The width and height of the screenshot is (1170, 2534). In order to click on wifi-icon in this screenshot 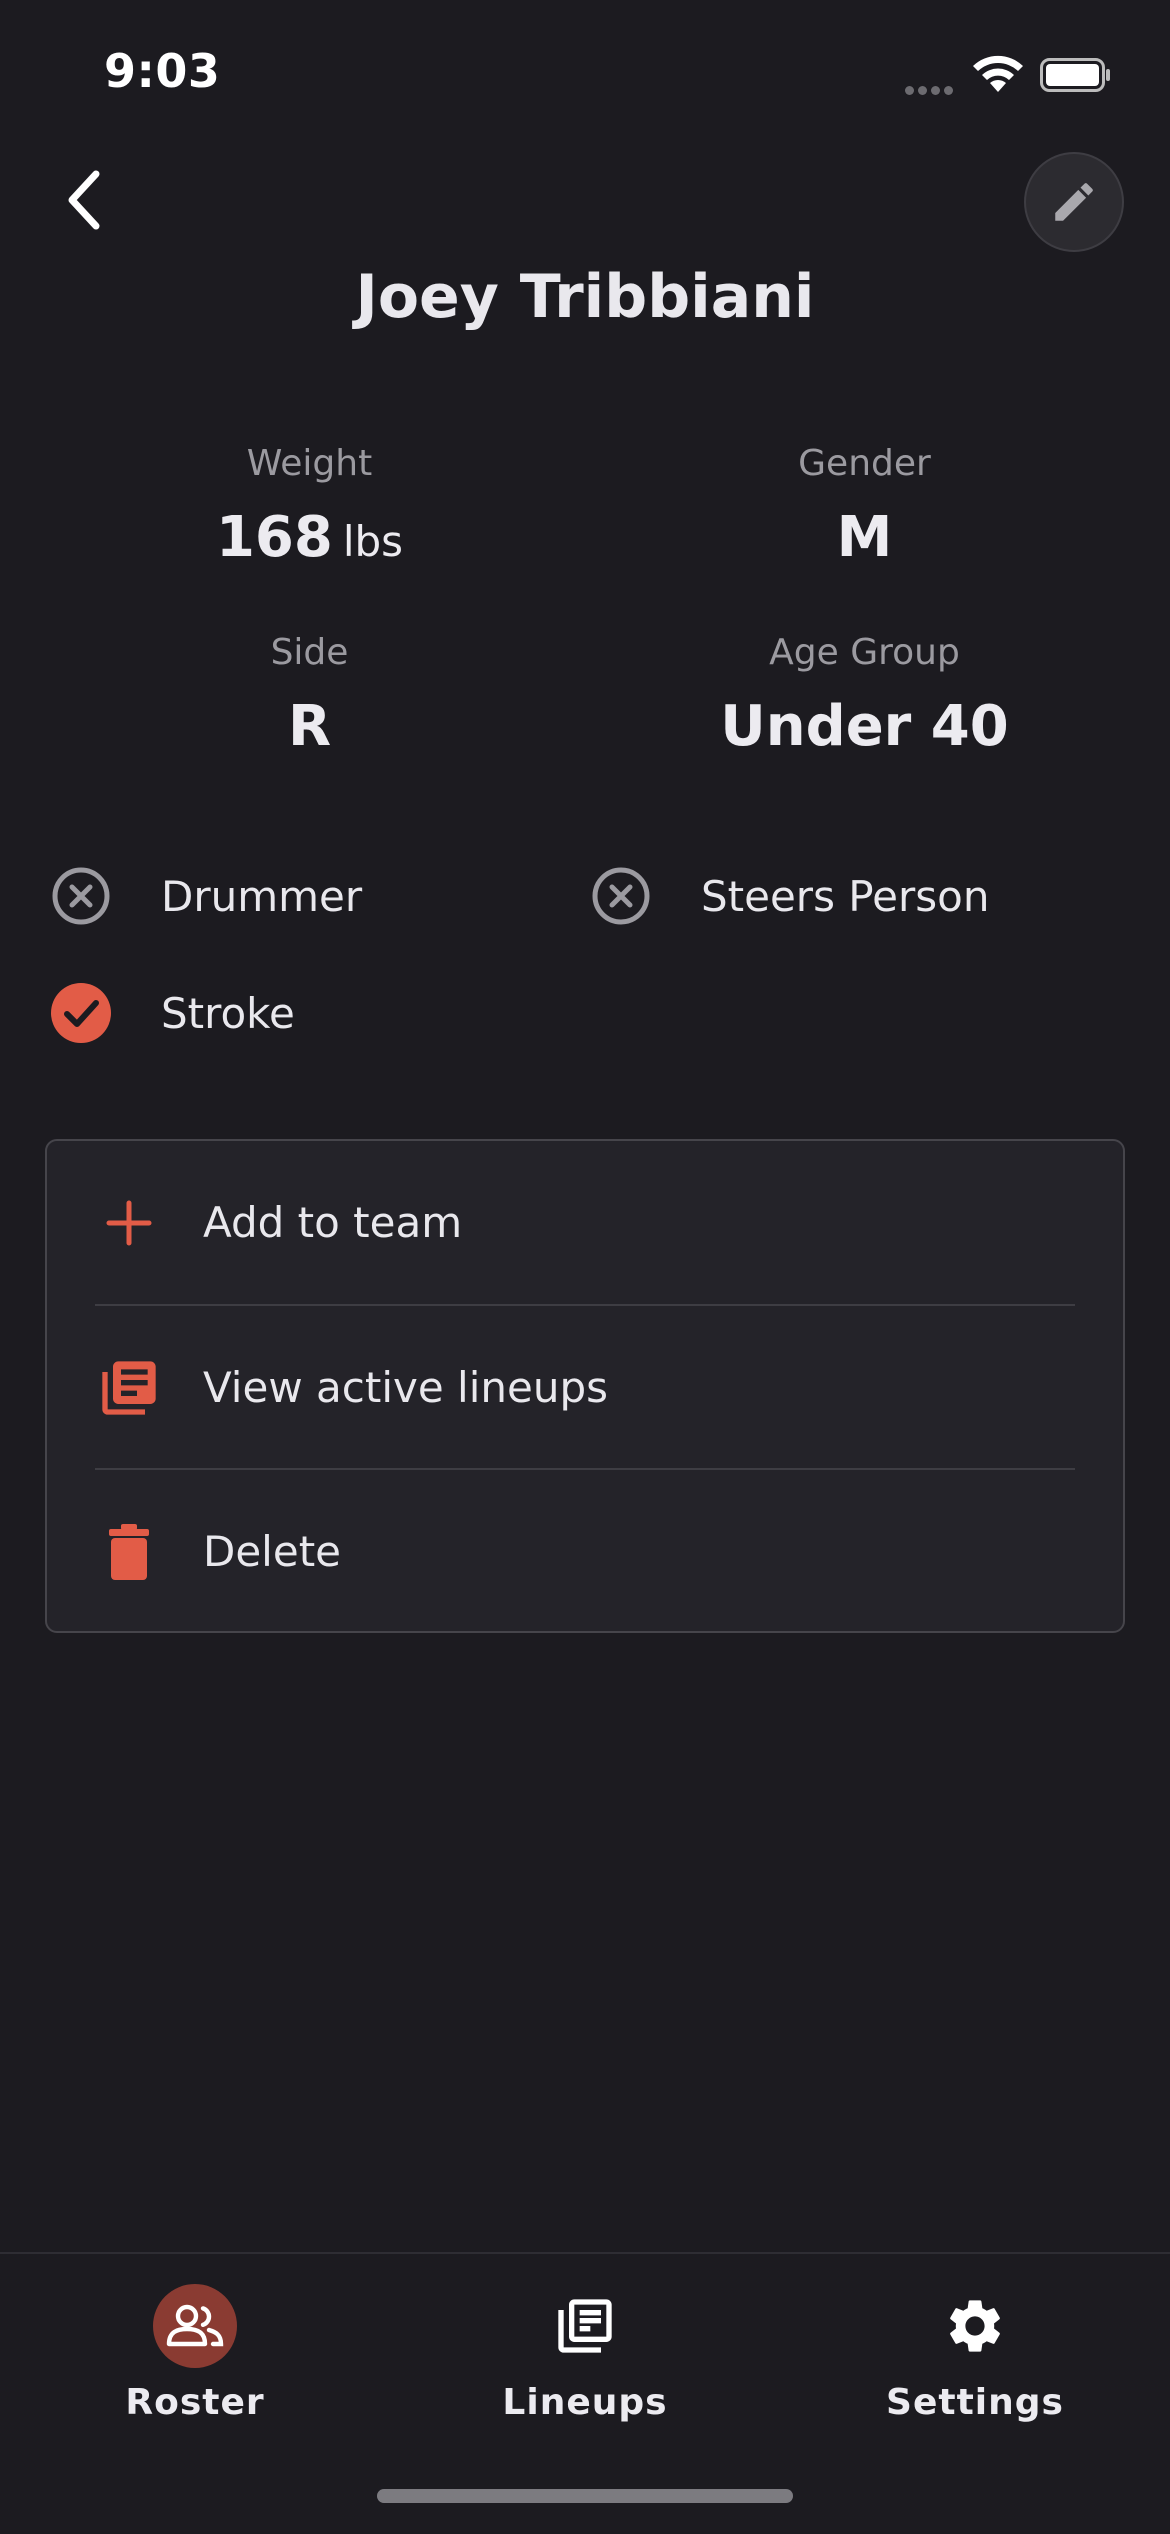, I will do `click(998, 73)`.